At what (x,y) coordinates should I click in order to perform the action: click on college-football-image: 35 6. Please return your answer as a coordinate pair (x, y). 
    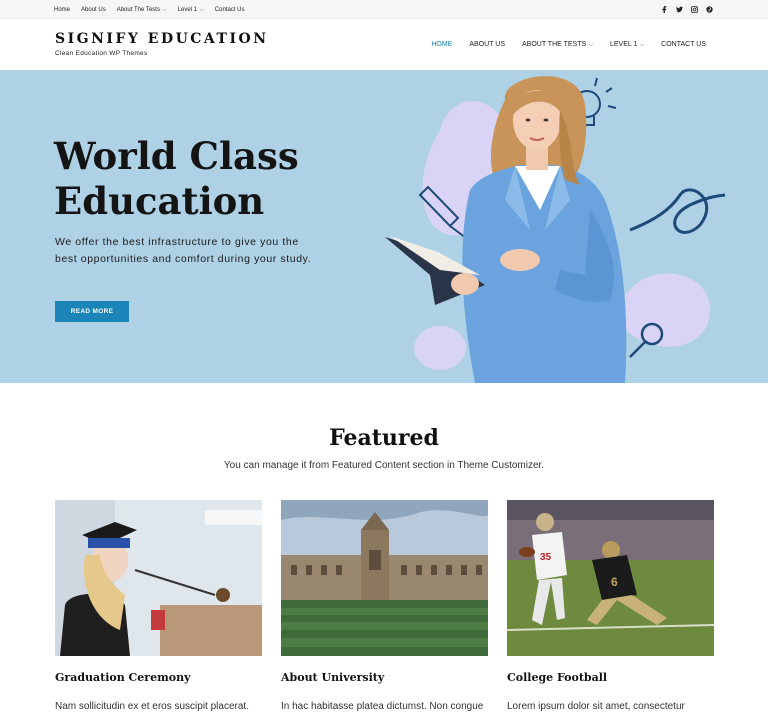
    Looking at the image, I should click on (610, 578).